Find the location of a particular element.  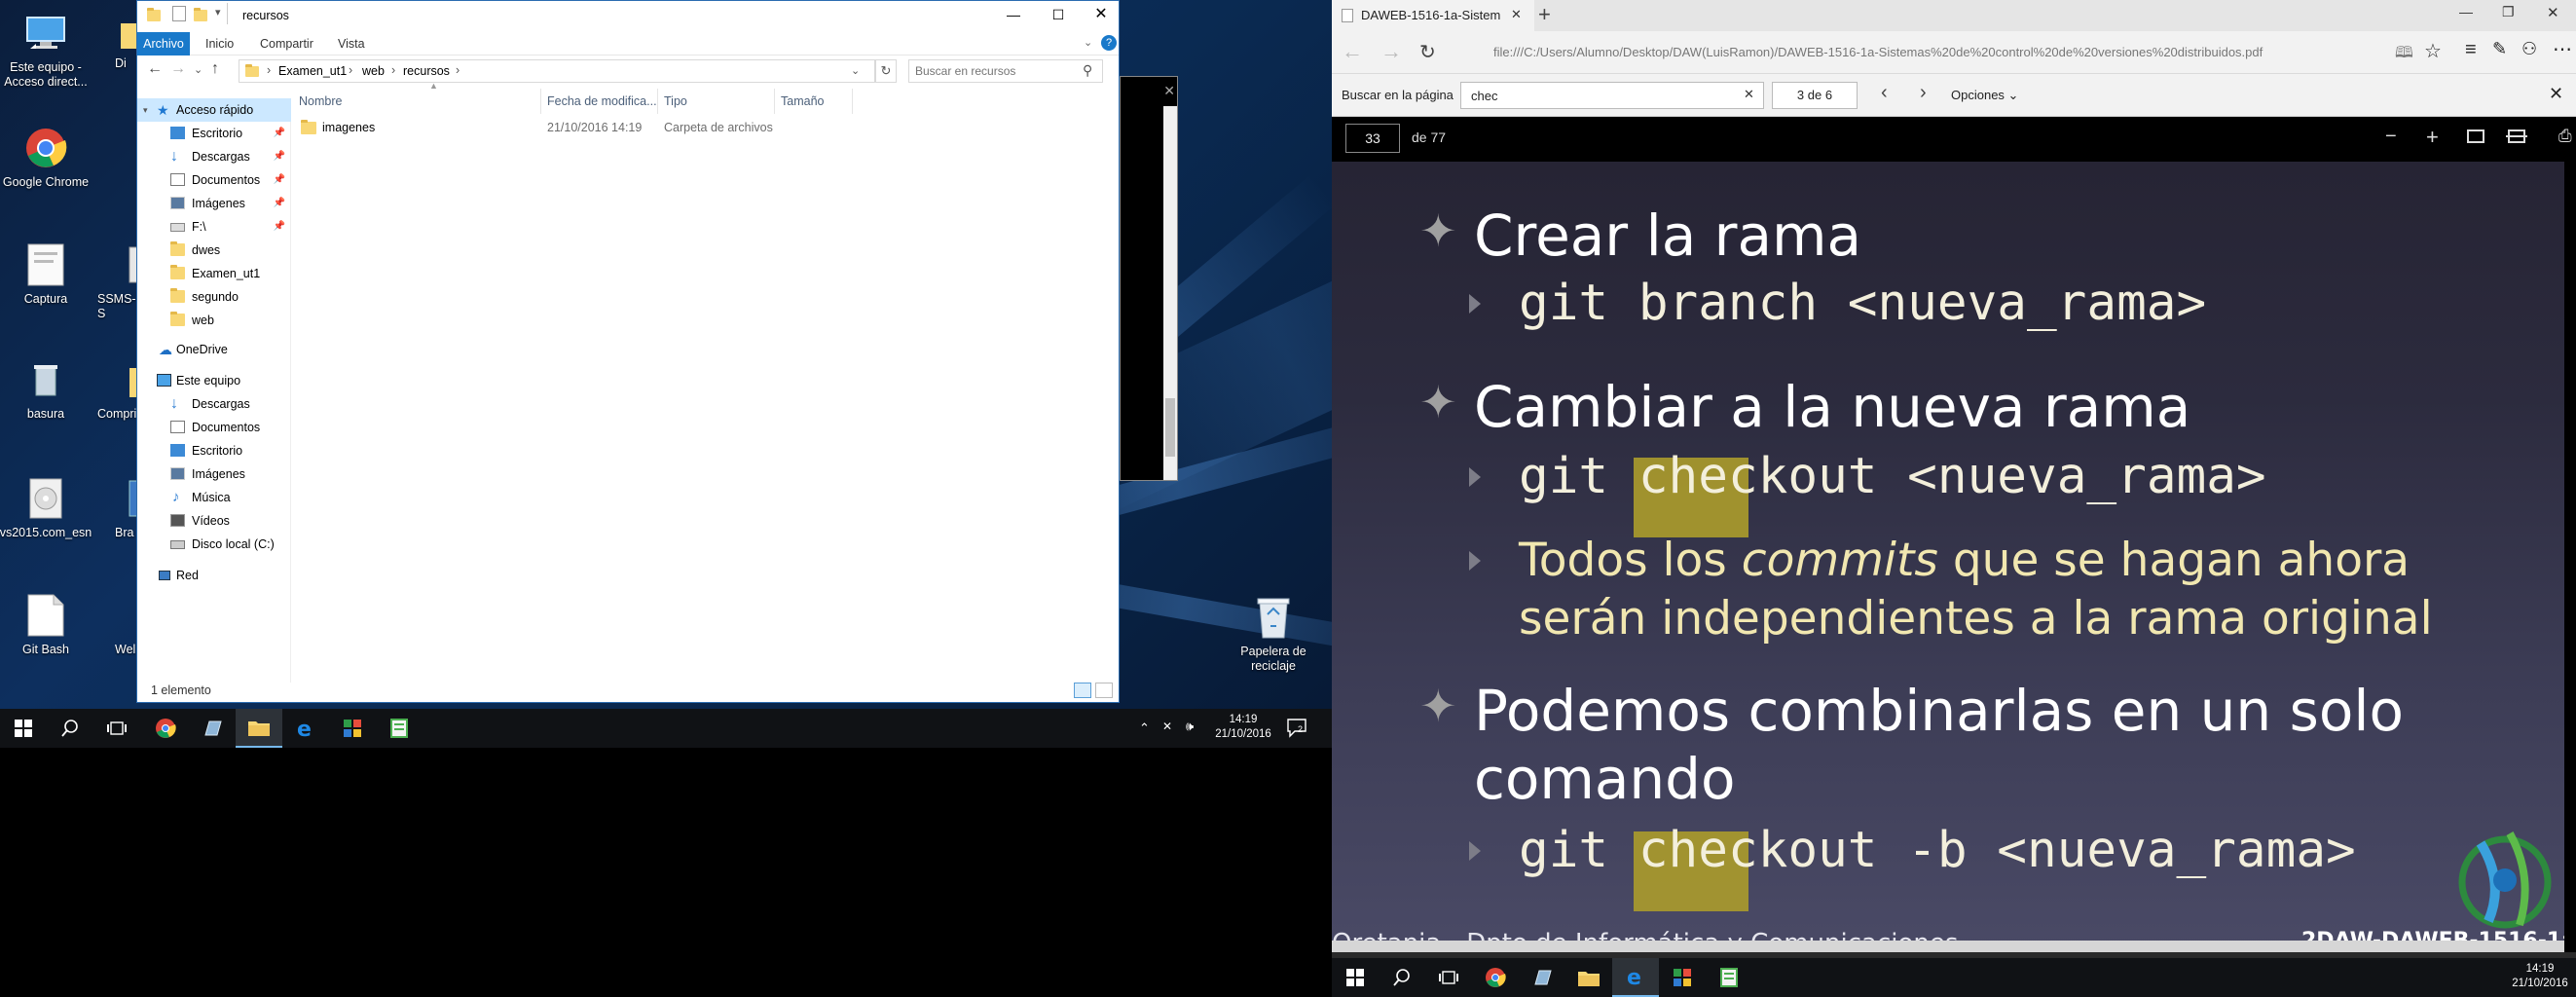

close-tab-icon: ✕ is located at coordinates (1516, 14).